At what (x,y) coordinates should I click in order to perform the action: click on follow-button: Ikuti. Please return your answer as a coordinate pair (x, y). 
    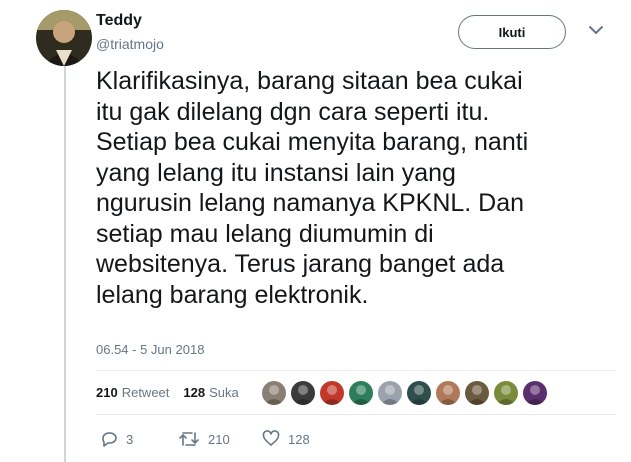
    Looking at the image, I should click on (512, 32).